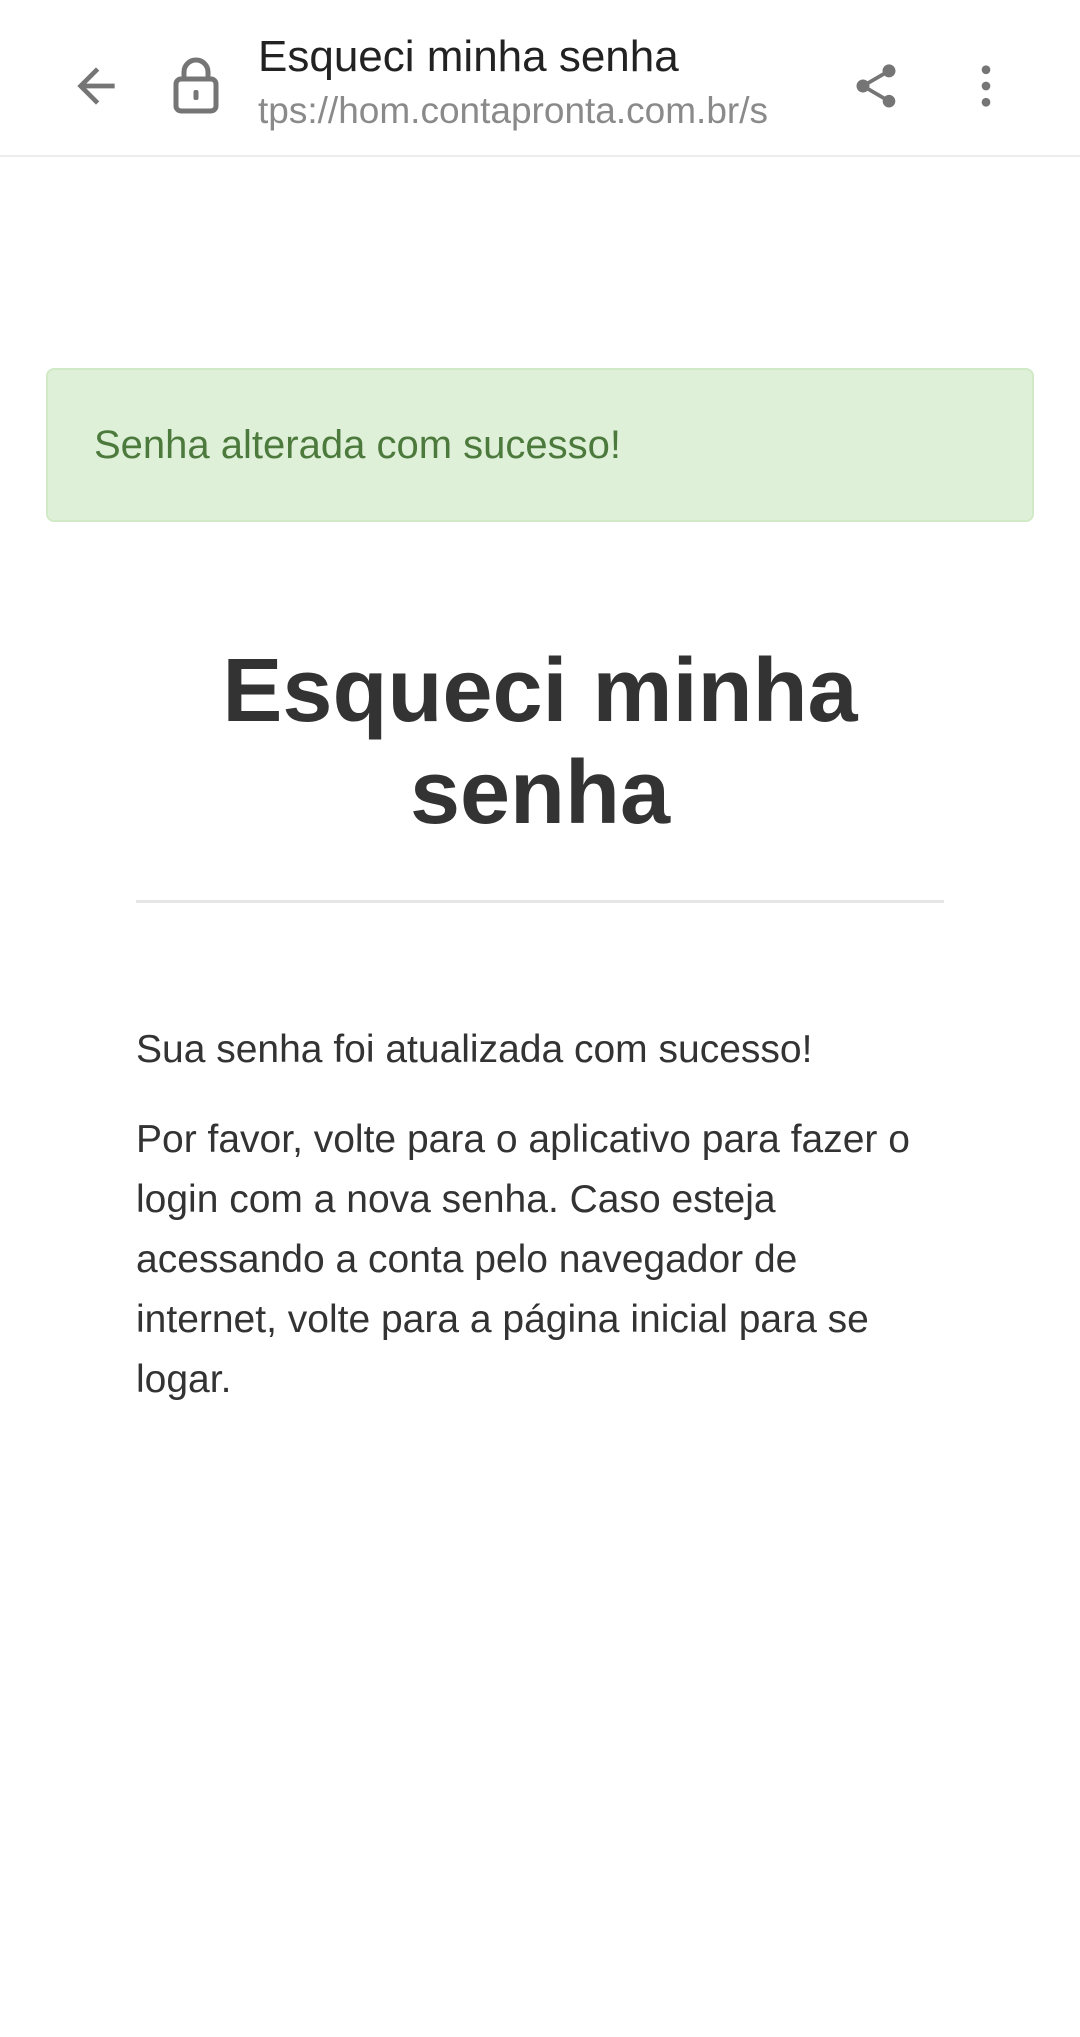  I want to click on more-vert-icon, so click(986, 86).